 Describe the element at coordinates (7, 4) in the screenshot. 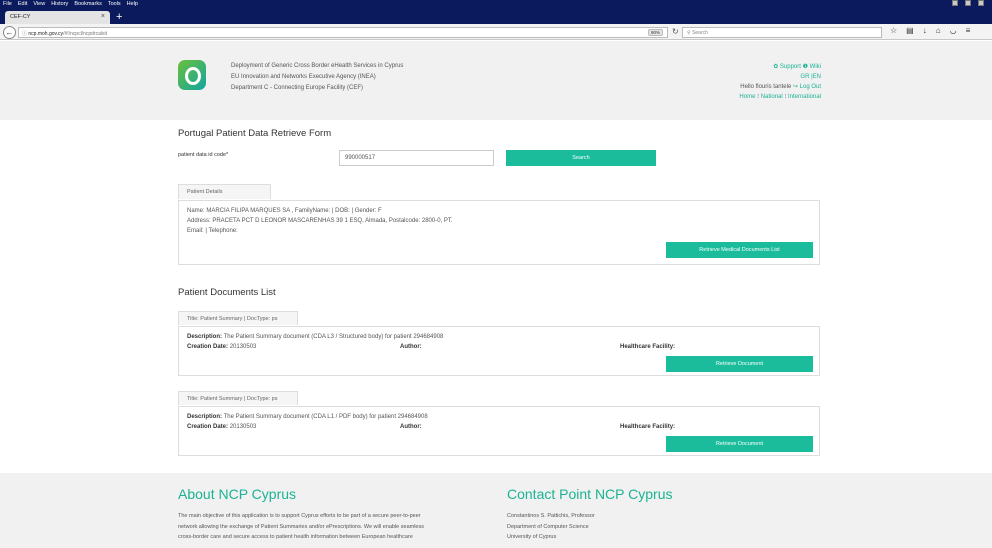

I see `menu-file: File` at that location.